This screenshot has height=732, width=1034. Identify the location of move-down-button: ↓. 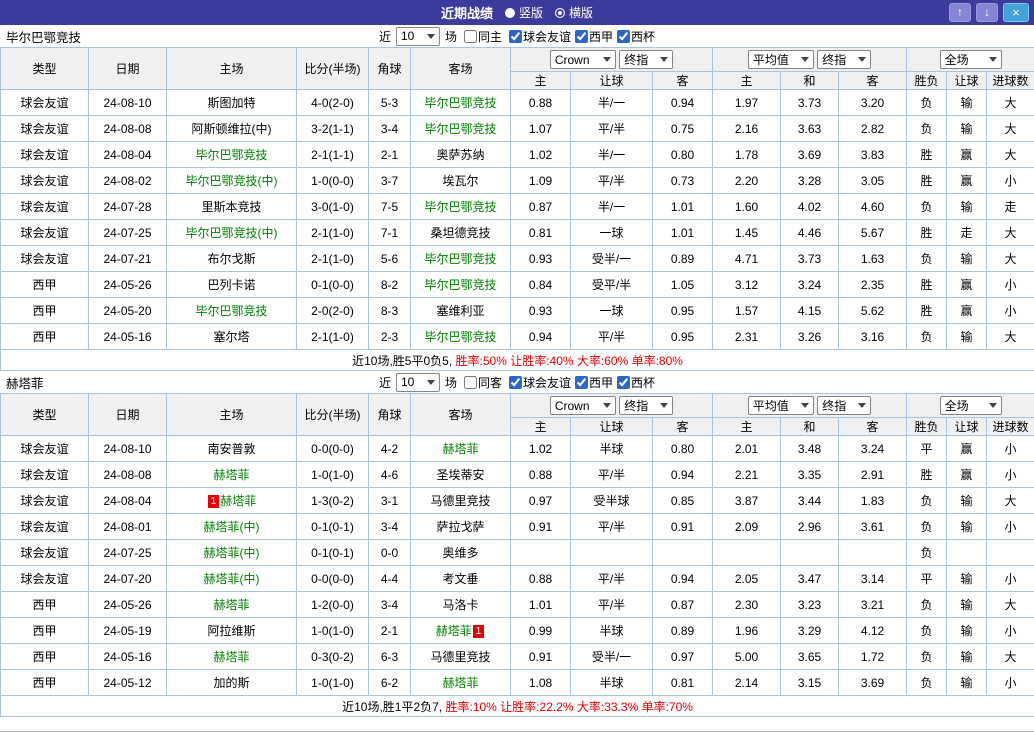
(987, 12).